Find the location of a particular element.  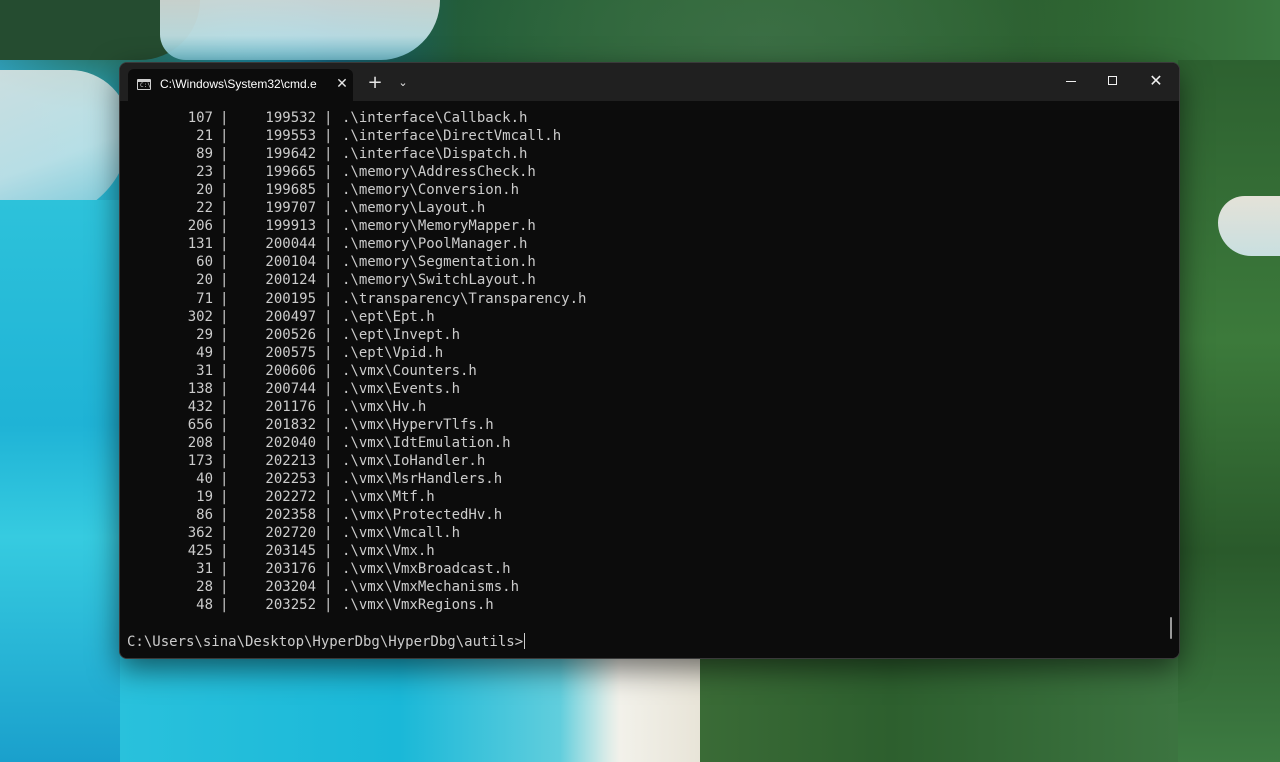

file-path: .\ept\Invept.h is located at coordinates (401, 334).